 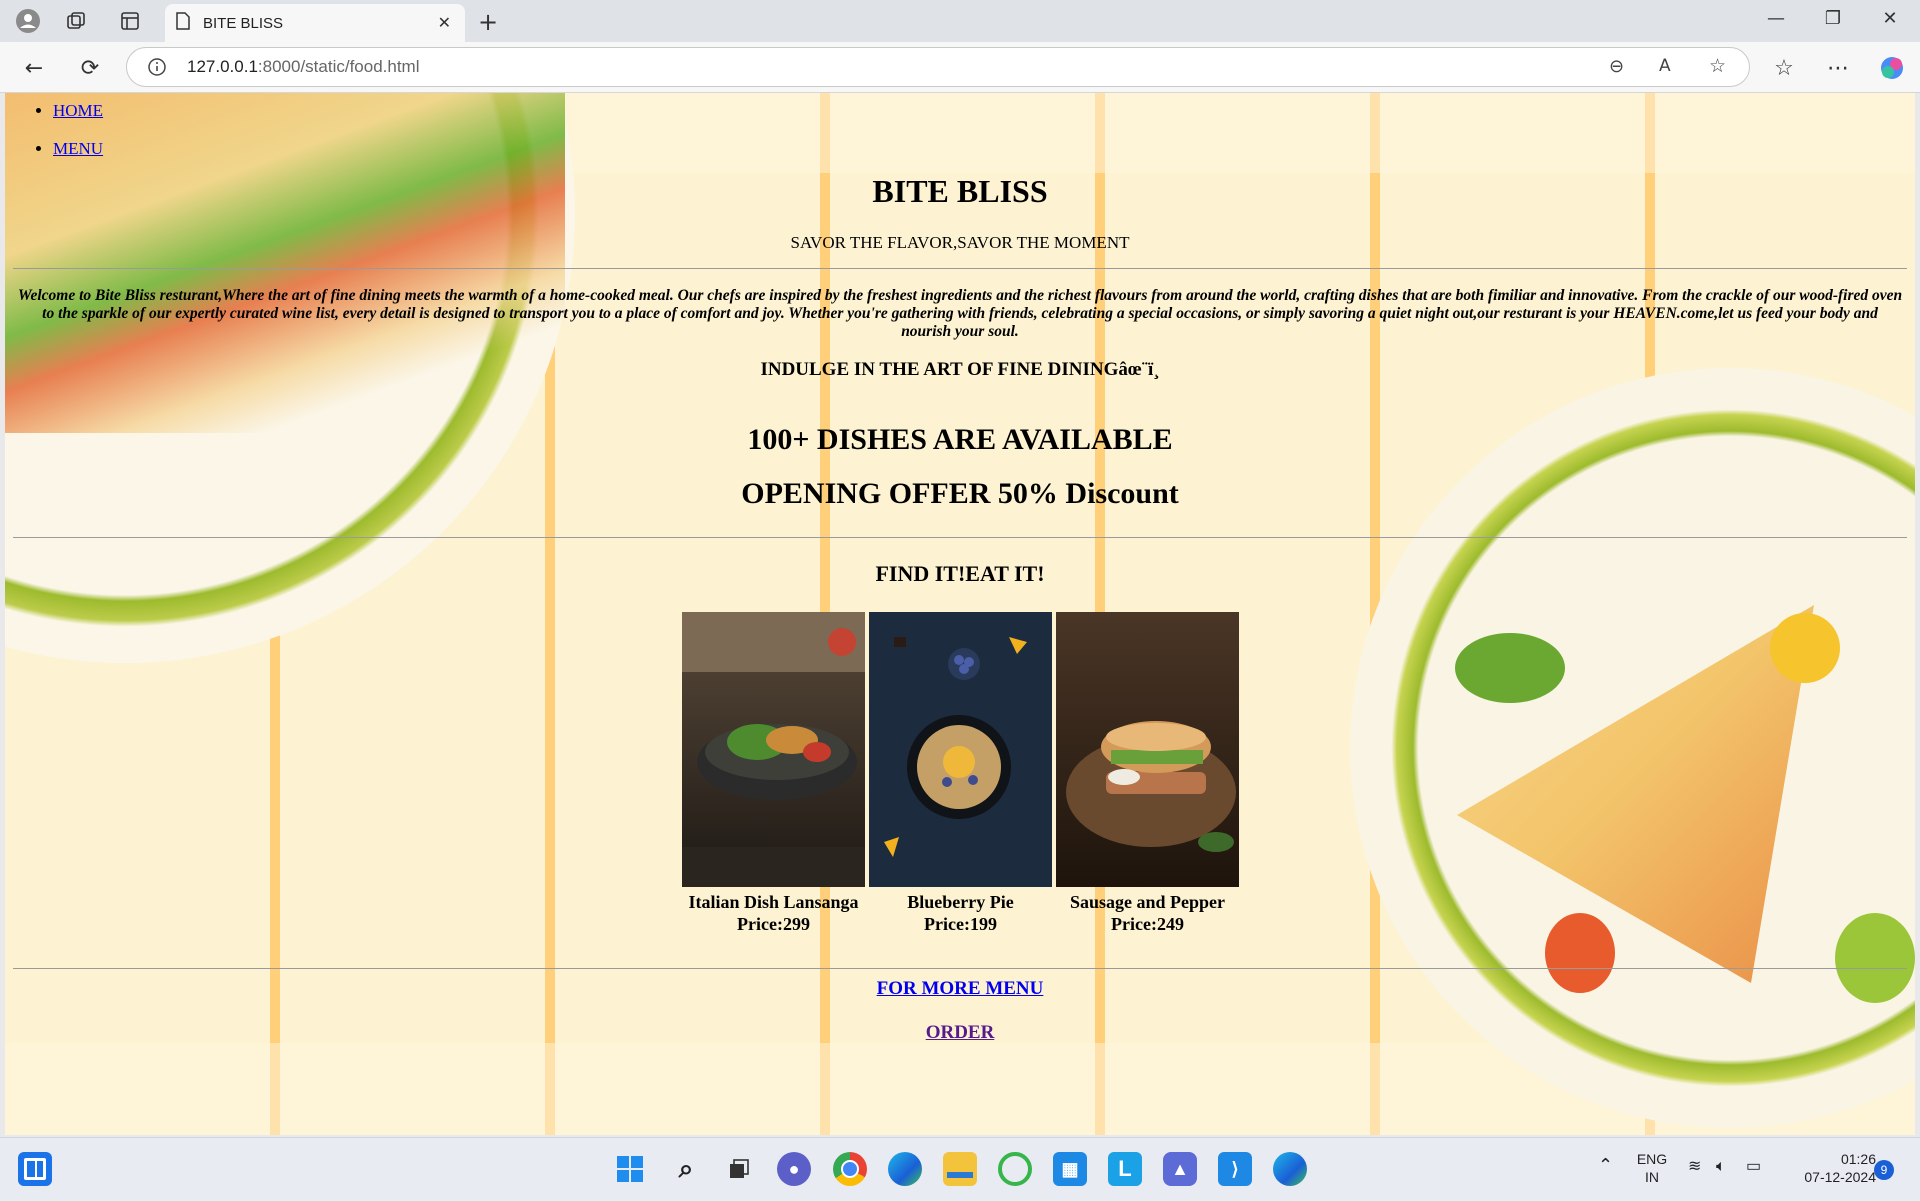 What do you see at coordinates (315, 23) in the screenshot?
I see `tab-bite-bliss: BITE BLISS ✕` at bounding box center [315, 23].